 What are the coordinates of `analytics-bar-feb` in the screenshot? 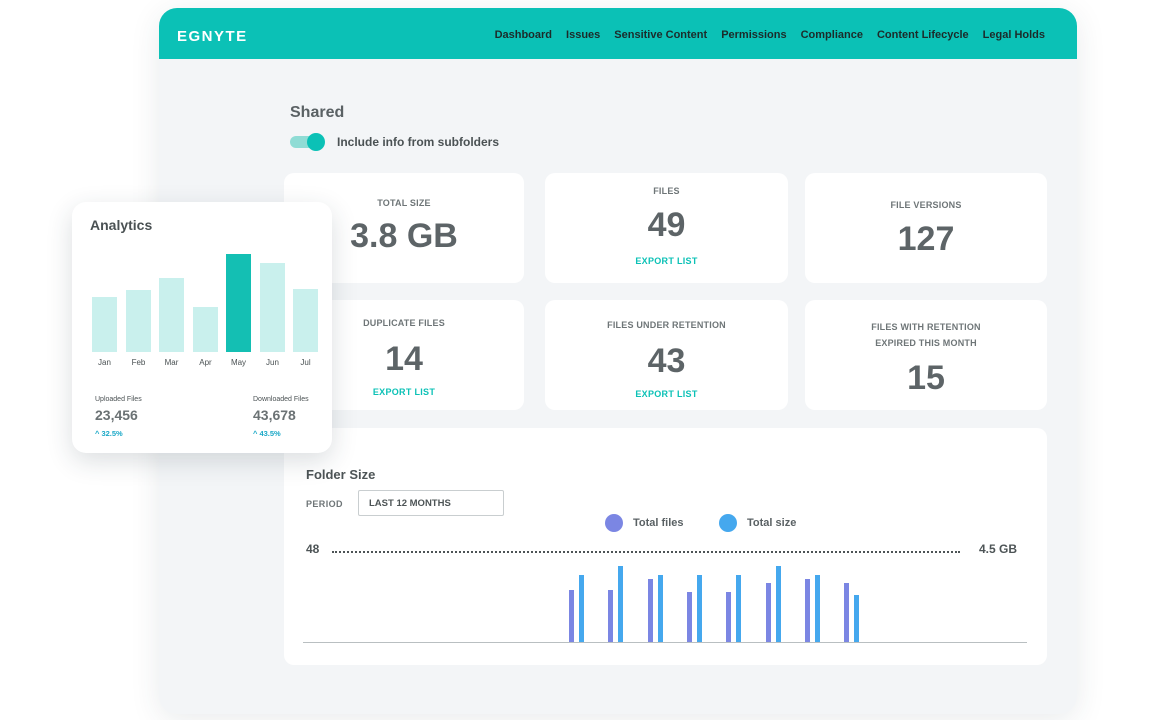 It's located at (138, 321).